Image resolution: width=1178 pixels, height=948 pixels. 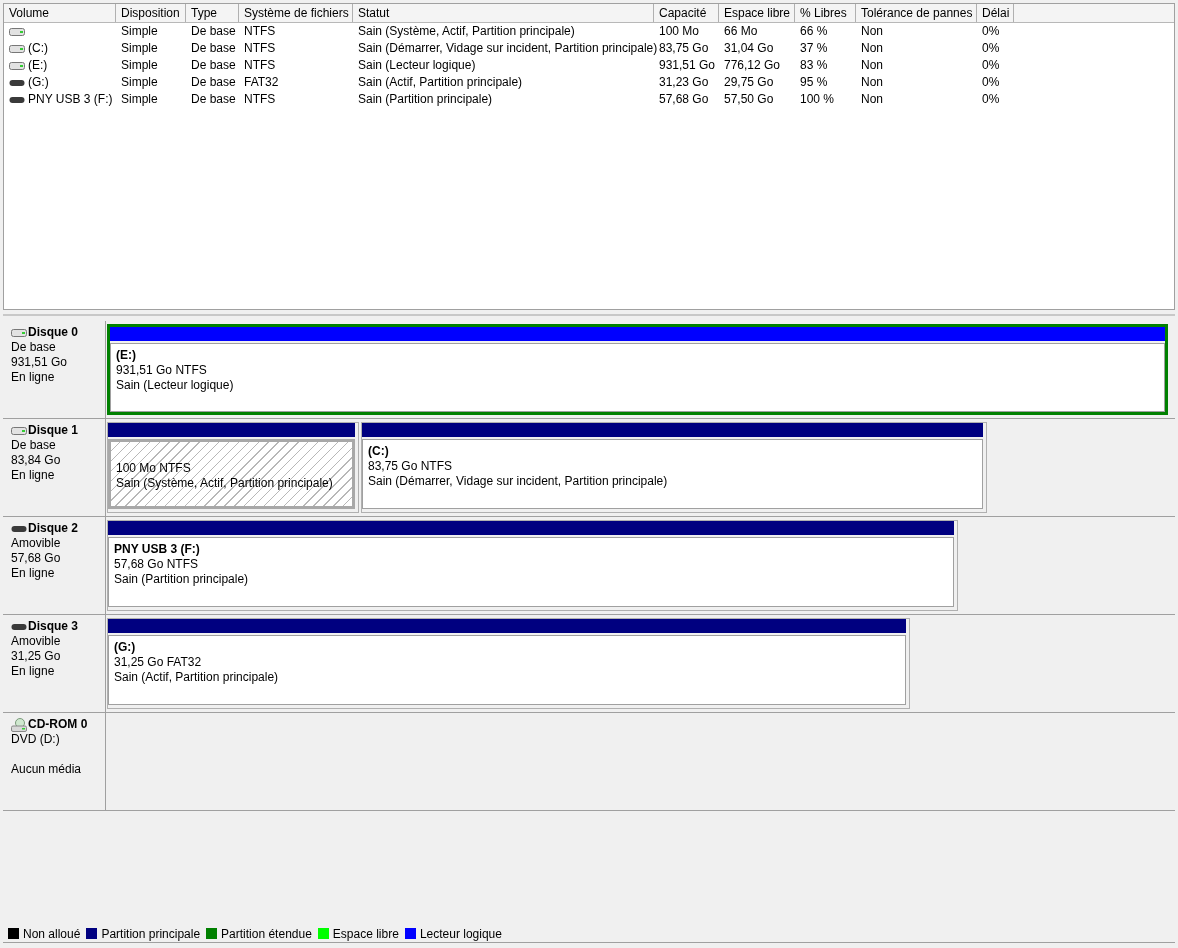 What do you see at coordinates (151, 934) in the screenshot?
I see `legend-label: Partition principale` at bounding box center [151, 934].